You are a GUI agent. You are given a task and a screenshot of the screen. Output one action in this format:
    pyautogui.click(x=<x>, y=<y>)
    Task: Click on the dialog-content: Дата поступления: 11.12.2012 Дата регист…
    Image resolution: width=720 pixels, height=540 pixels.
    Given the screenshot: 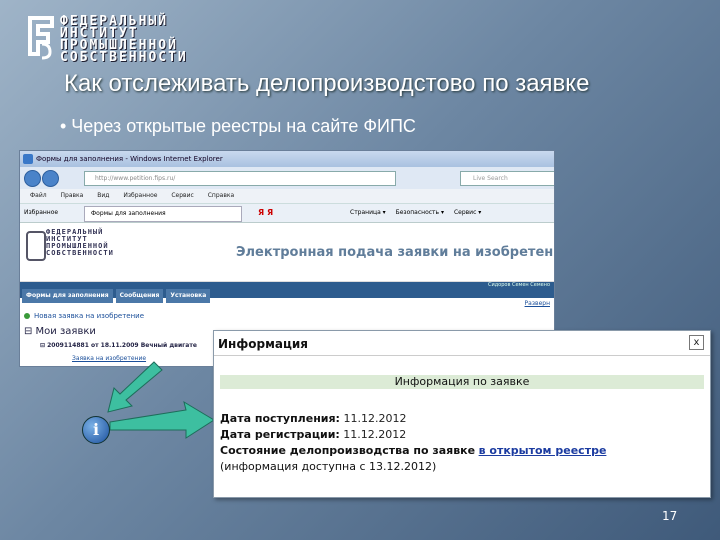 What is the action you would take?
    pyautogui.click(x=413, y=443)
    